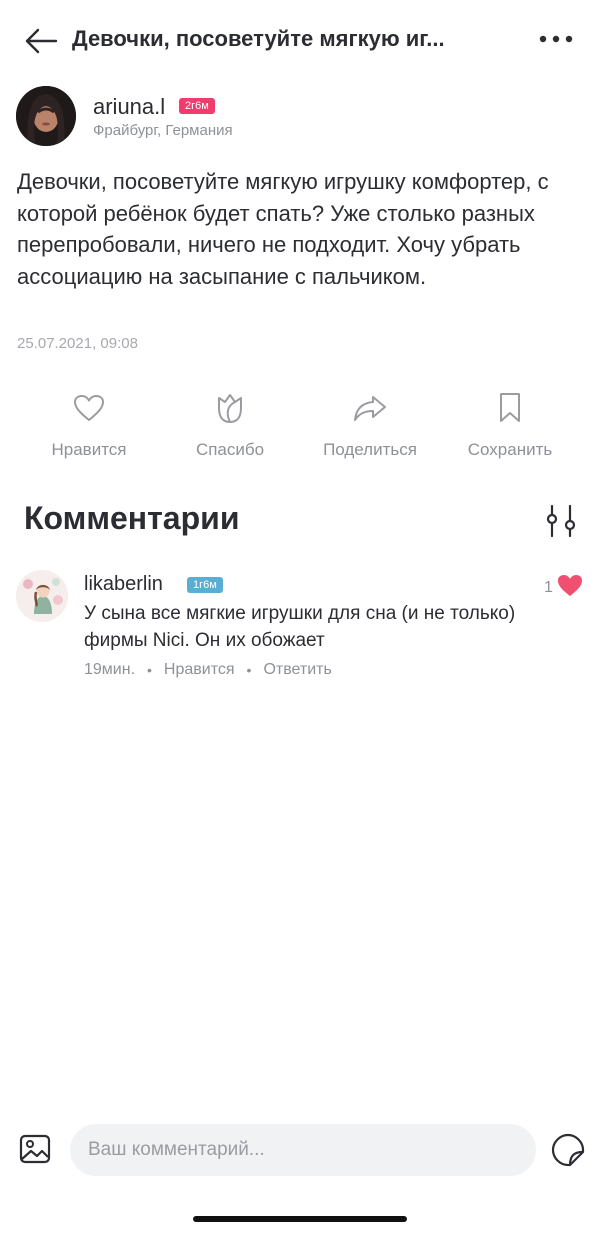 This screenshot has width=600, height=1233. I want to click on share-button: Поделиться, so click(370, 426).